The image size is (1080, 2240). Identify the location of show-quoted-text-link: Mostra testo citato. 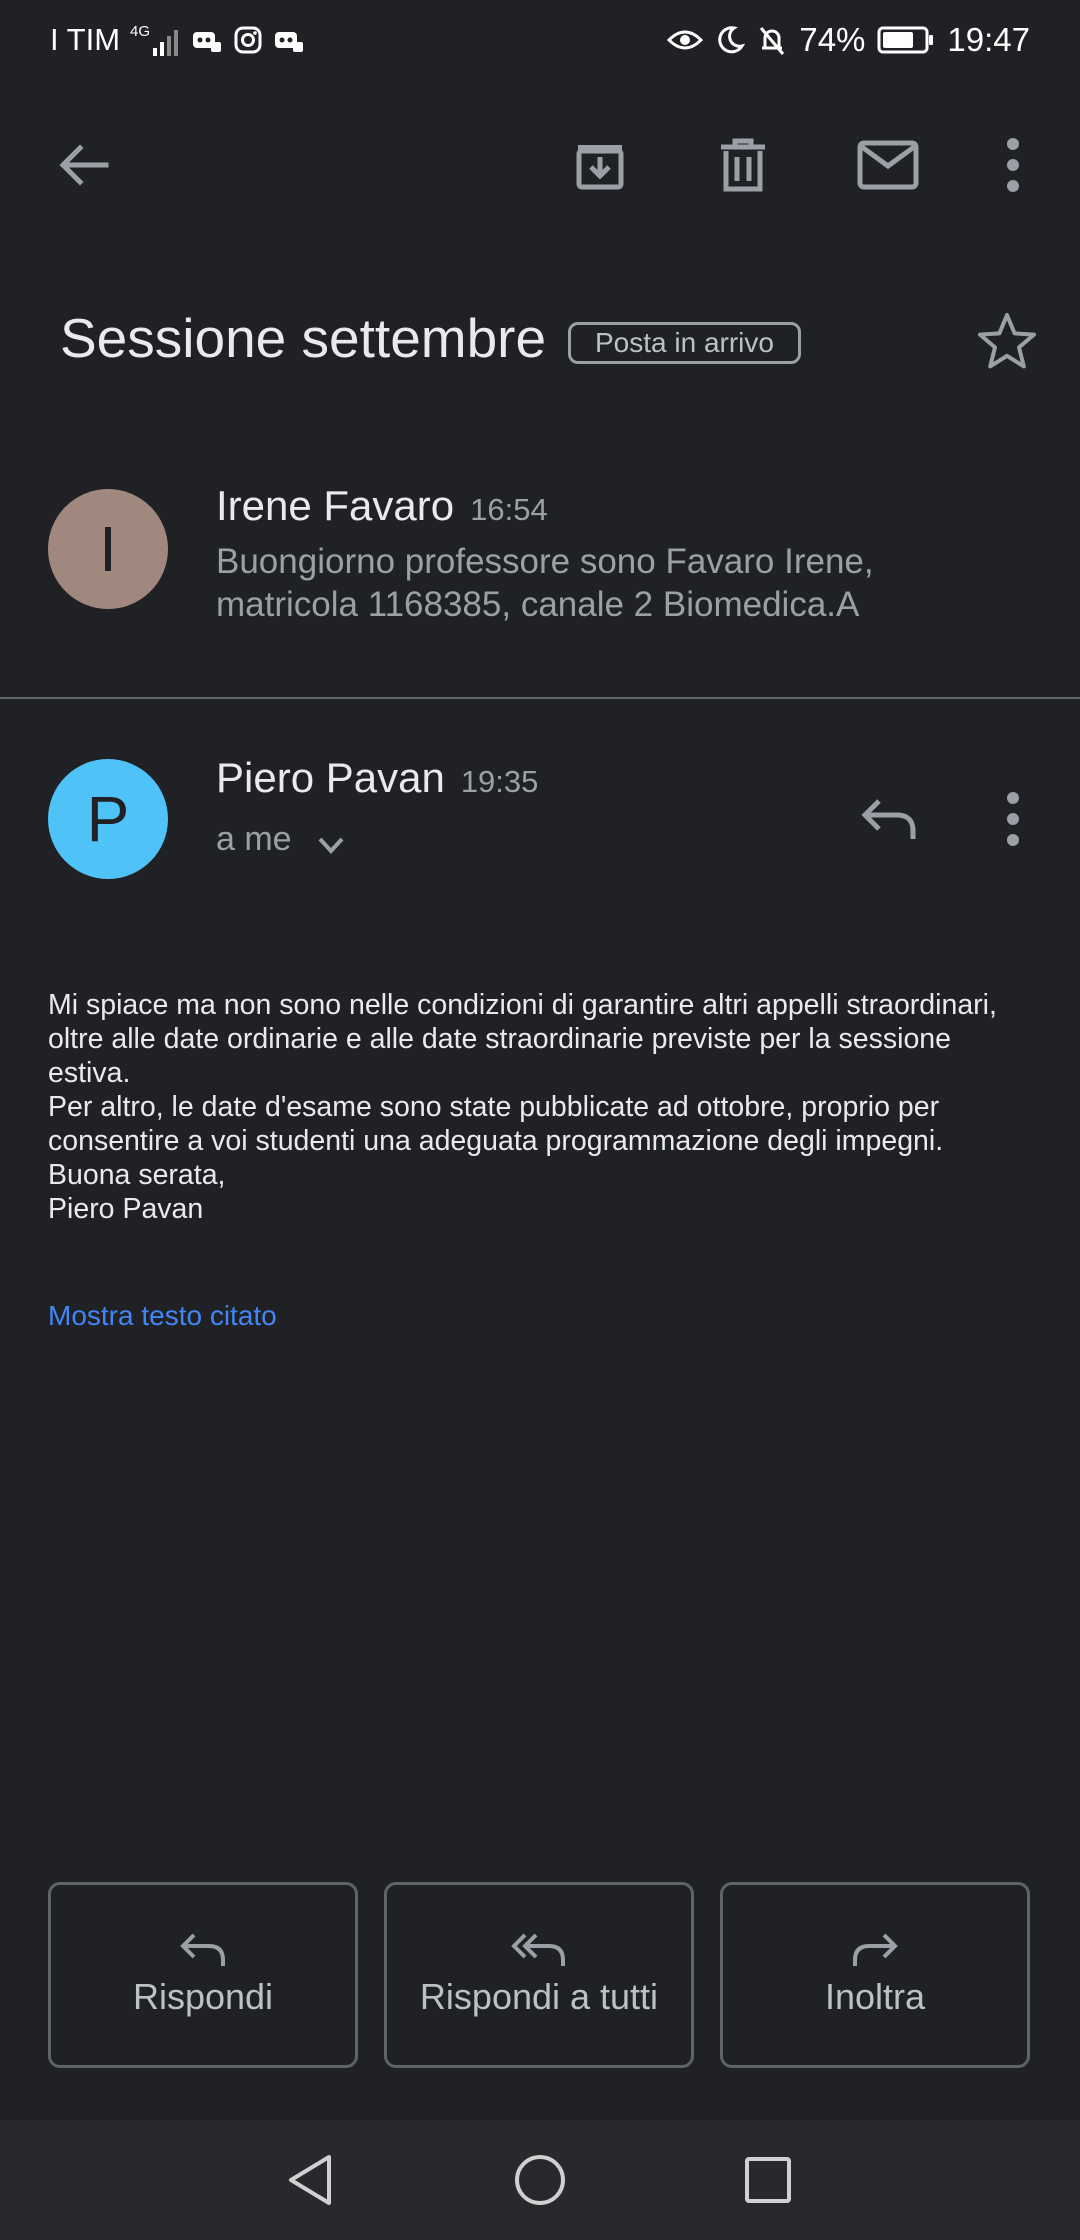
(162, 1316).